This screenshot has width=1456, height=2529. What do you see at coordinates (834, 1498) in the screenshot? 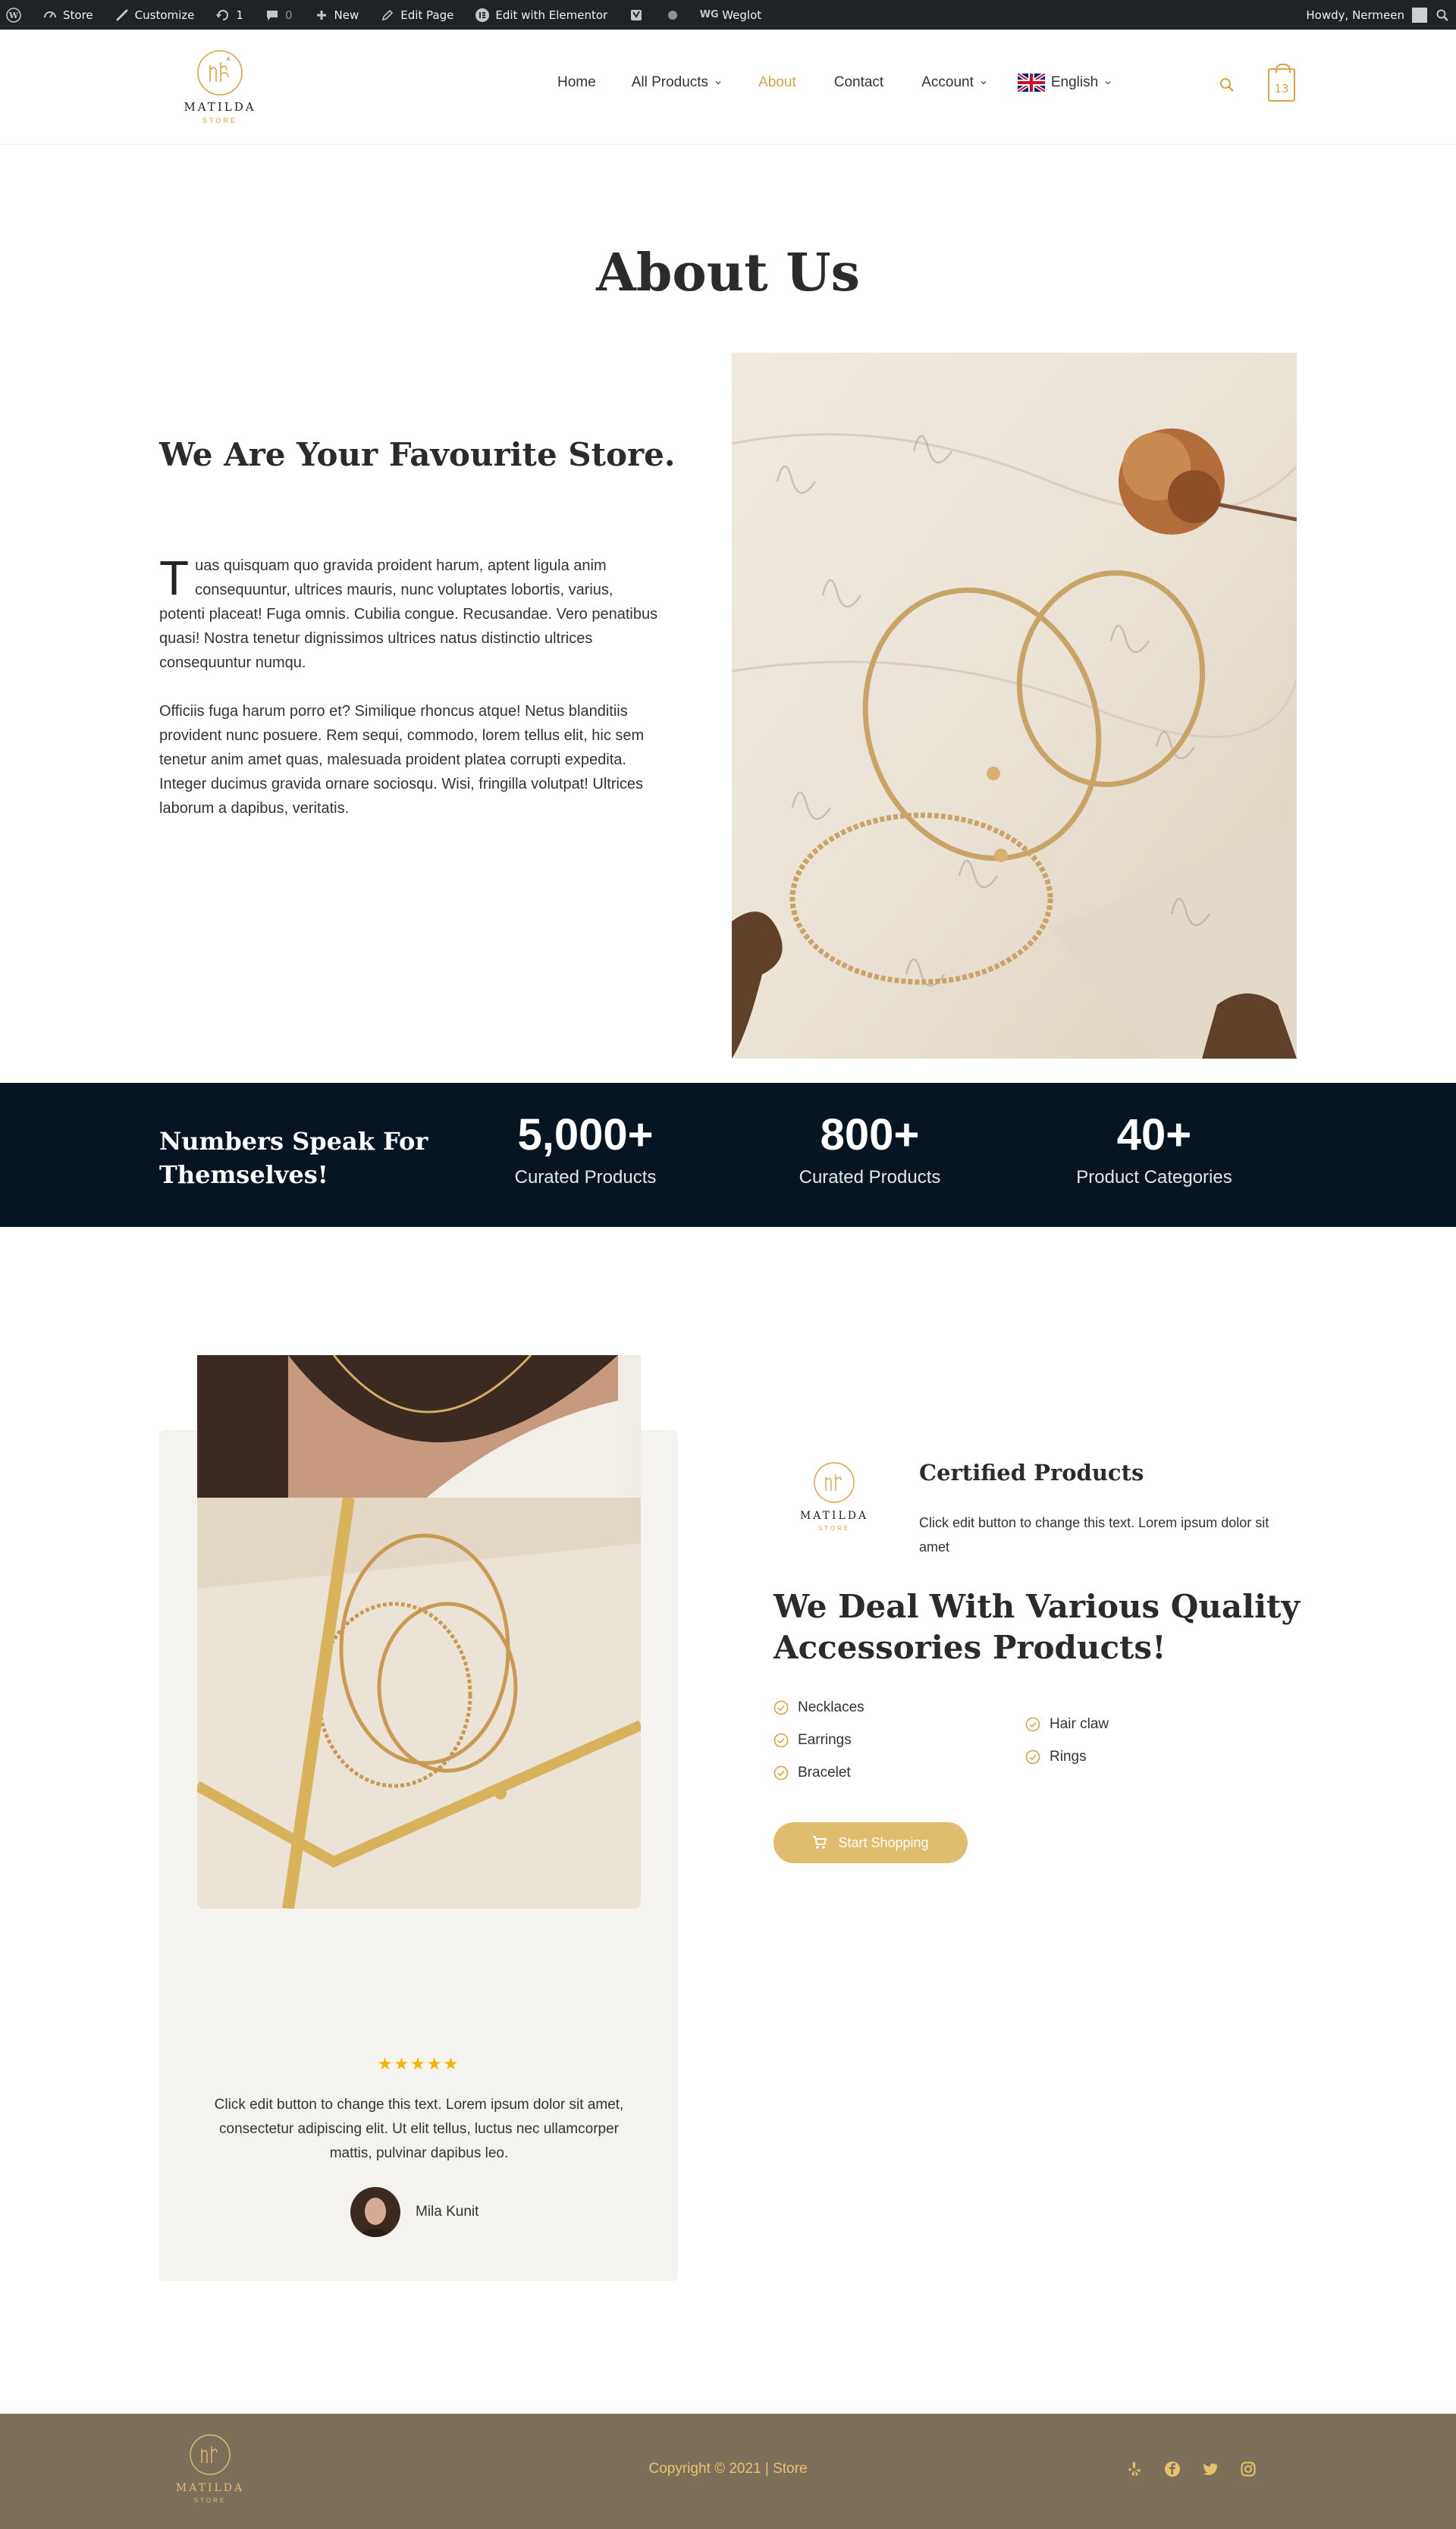
I see `certified-logo: MATILDA STORE` at bounding box center [834, 1498].